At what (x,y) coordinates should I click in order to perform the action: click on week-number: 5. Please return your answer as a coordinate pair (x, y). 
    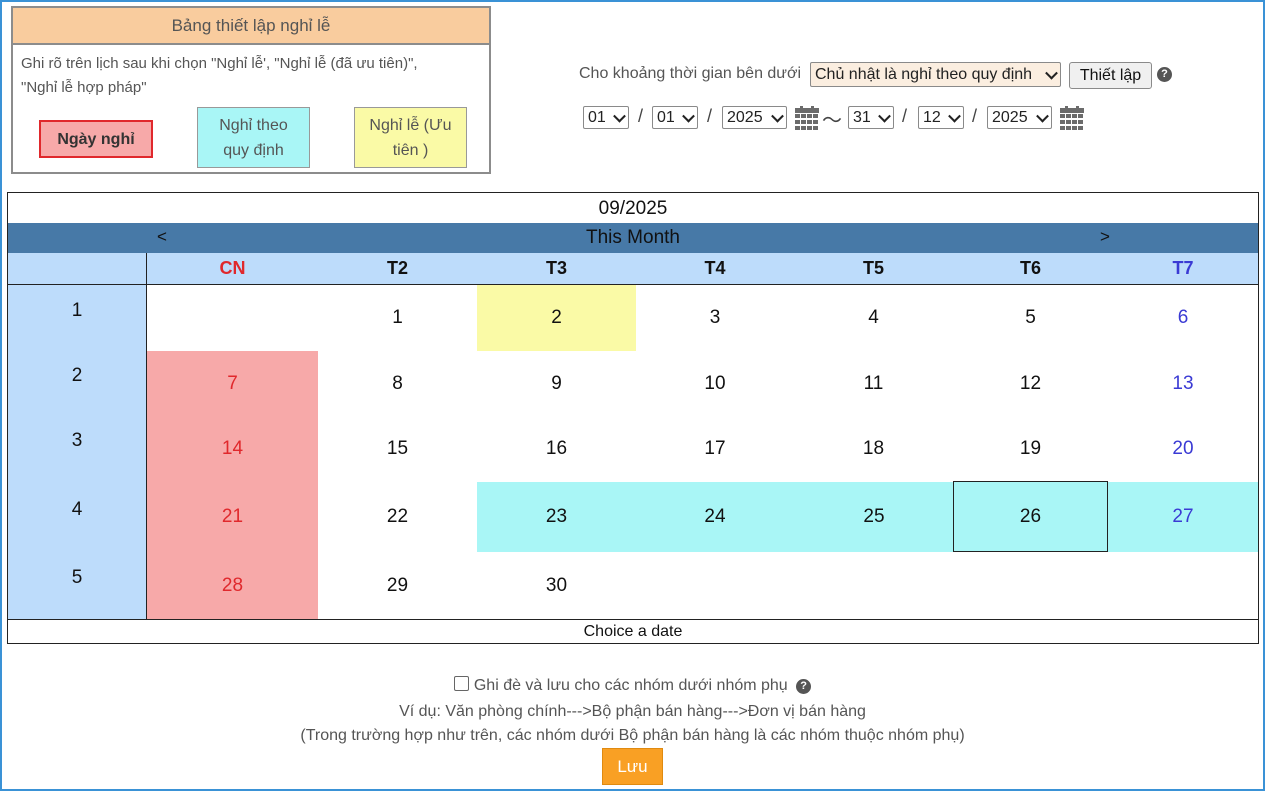
    Looking at the image, I should click on (77, 577).